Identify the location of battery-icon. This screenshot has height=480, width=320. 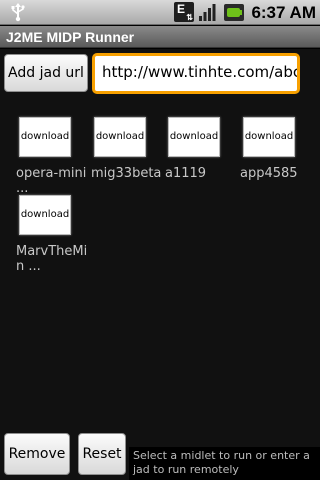
(234, 12).